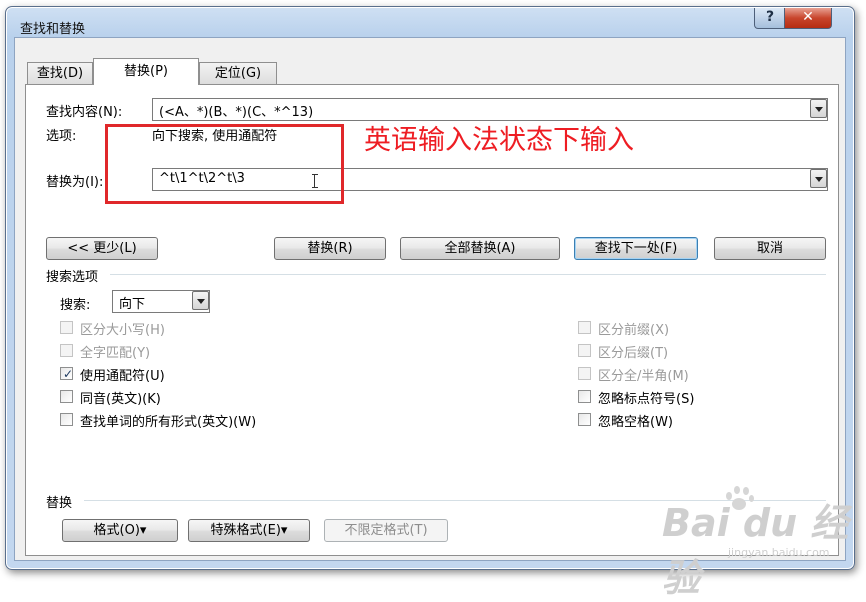  Describe the element at coordinates (161, 301) in the screenshot. I see `search-direction-select: 向下` at that location.